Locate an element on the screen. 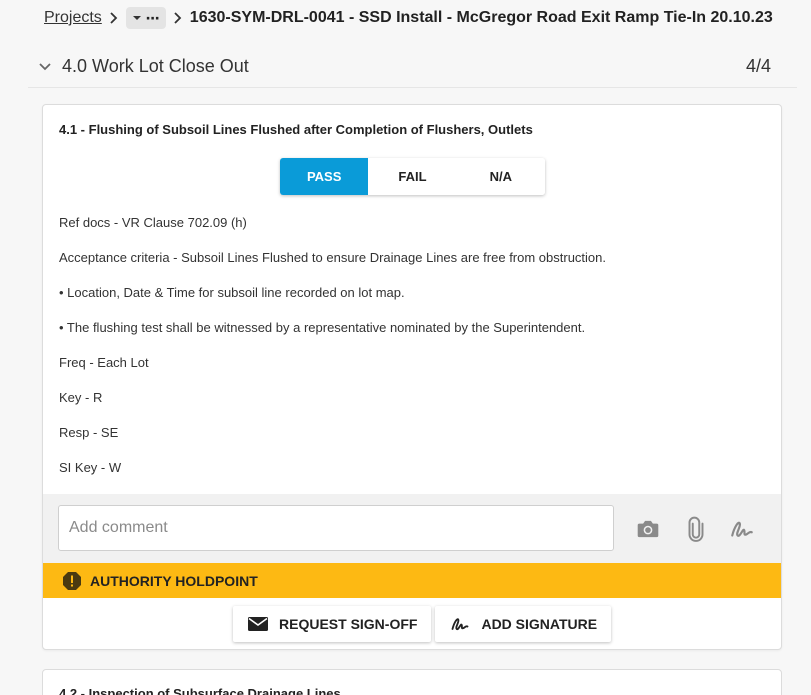 The image size is (811, 695). paperclip-icon is located at coordinates (696, 529).